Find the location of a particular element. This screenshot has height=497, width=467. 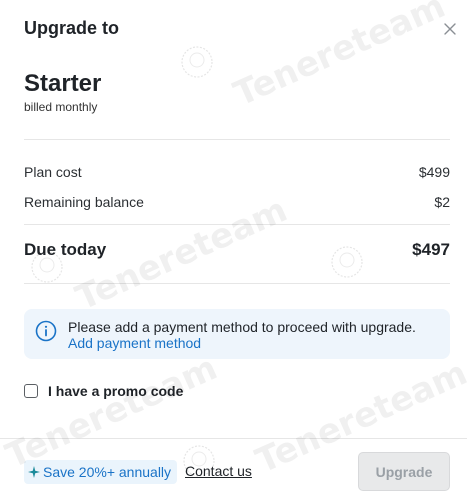

promo-code-label: I have a promo code is located at coordinates (115, 391).